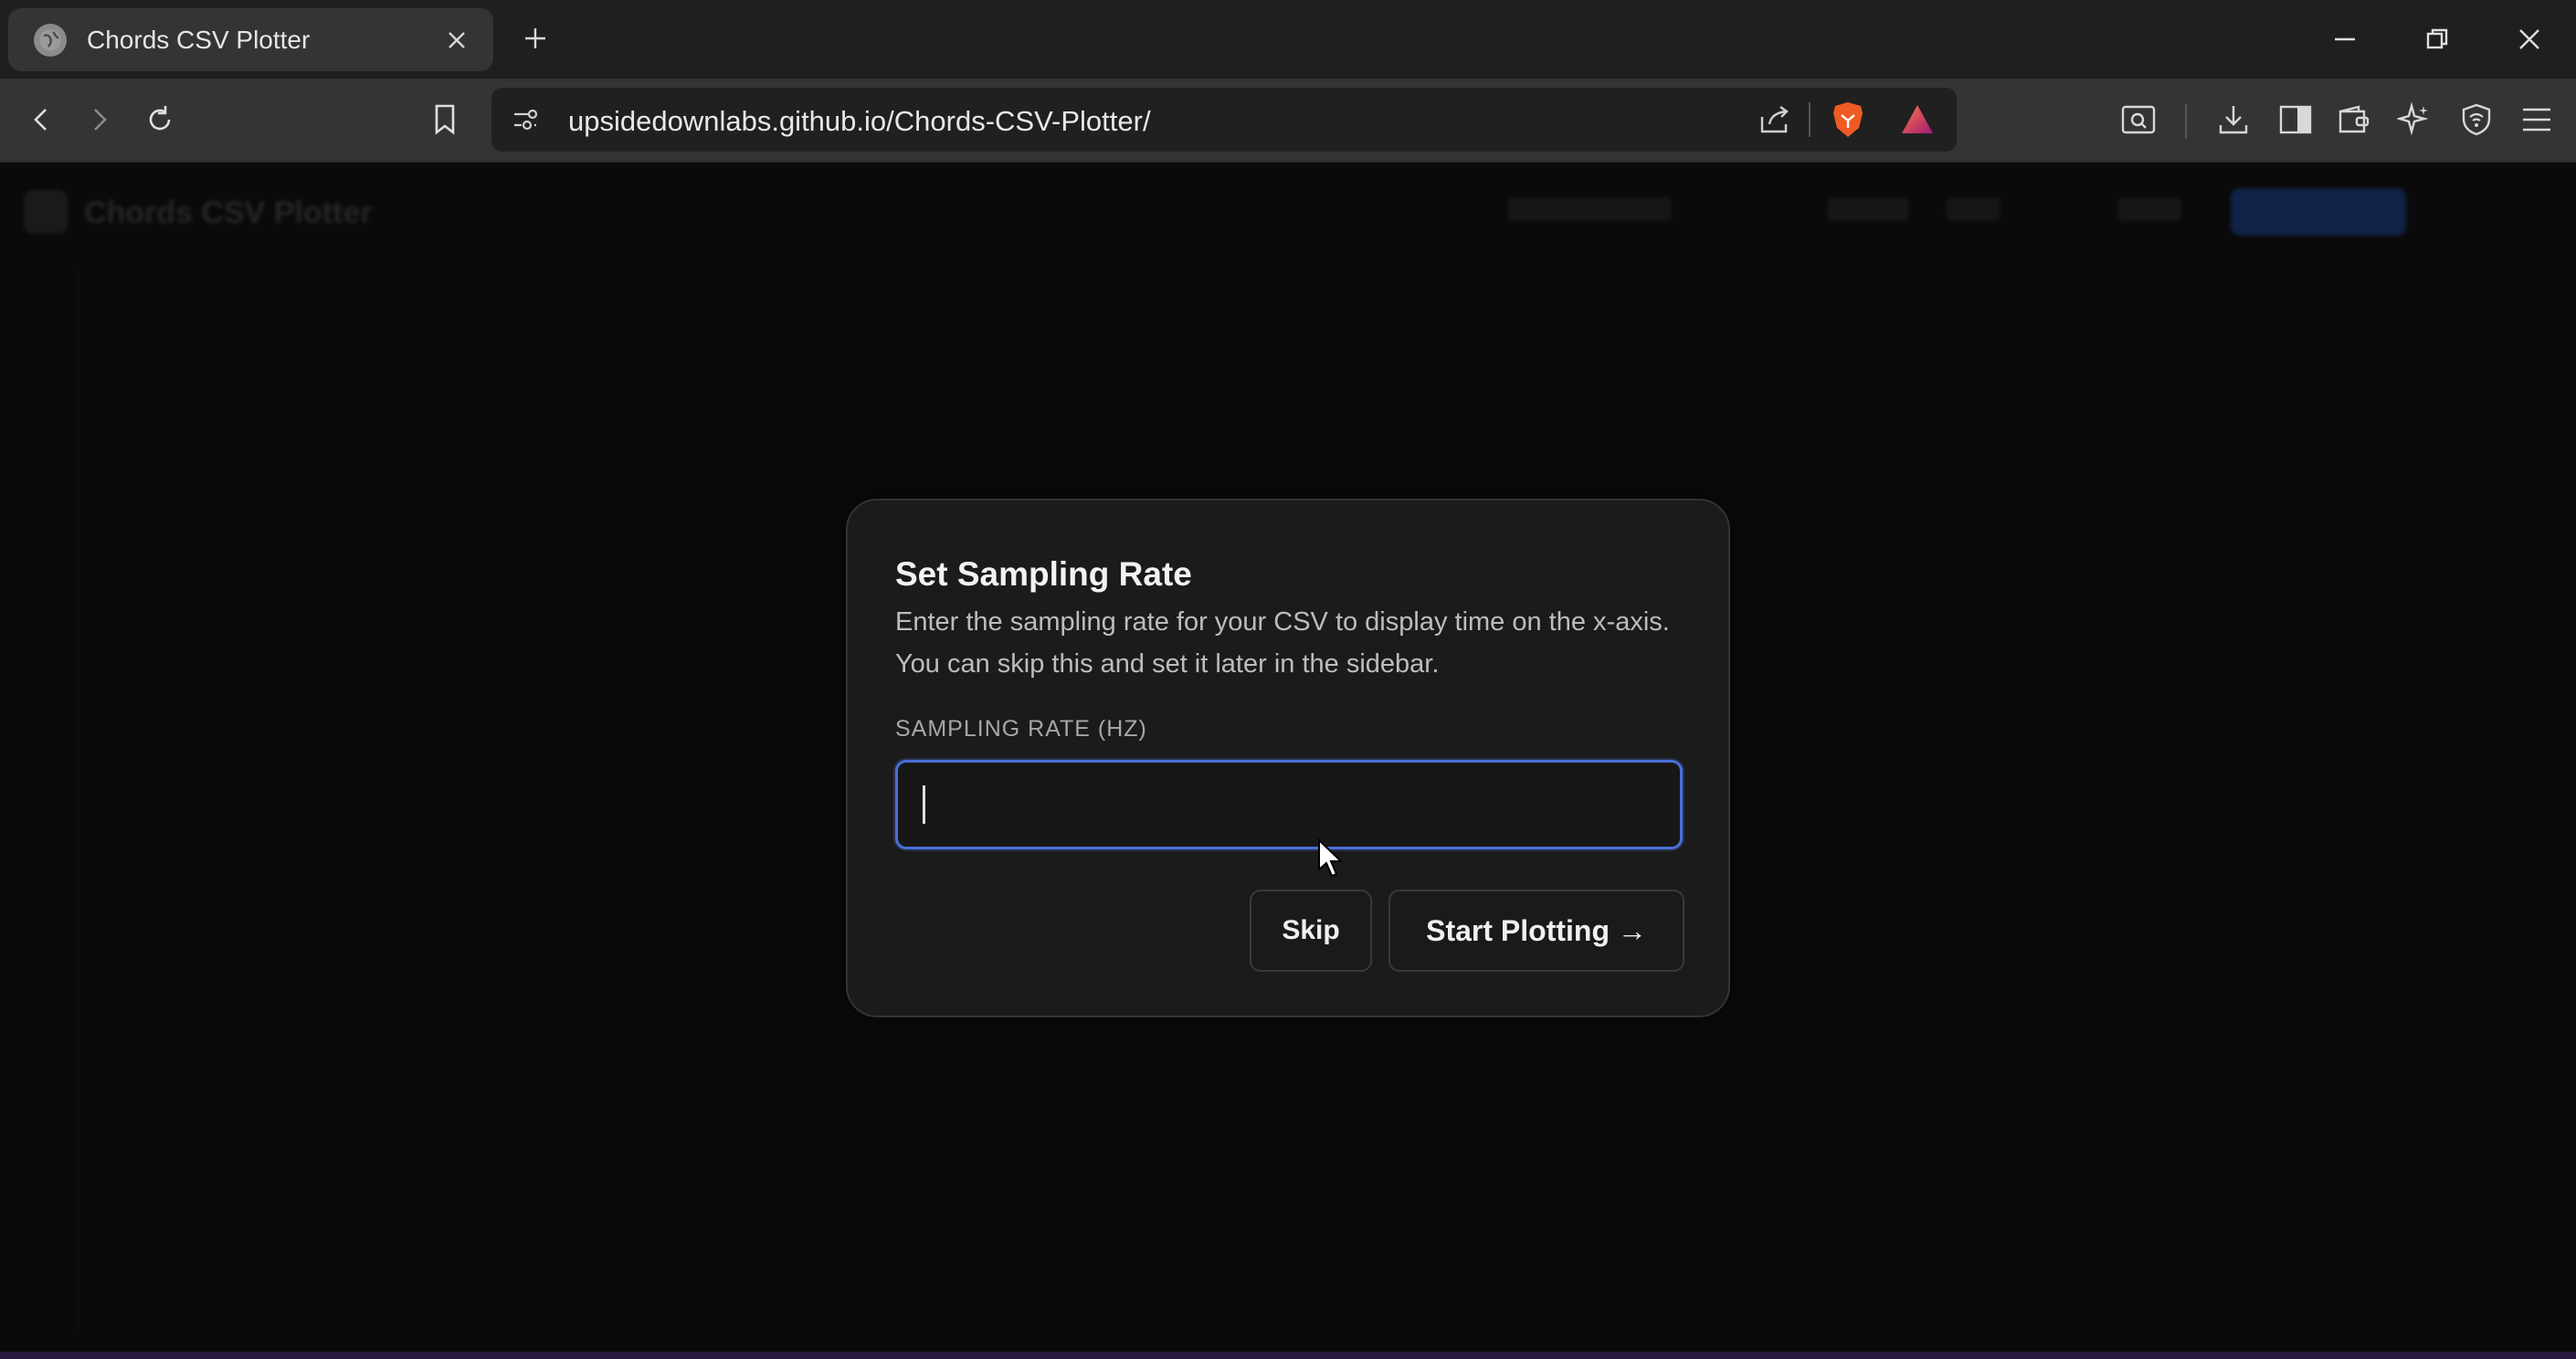 This screenshot has height=1359, width=2576. Describe the element at coordinates (2529, 39) in the screenshot. I see `close-window-icon` at that location.